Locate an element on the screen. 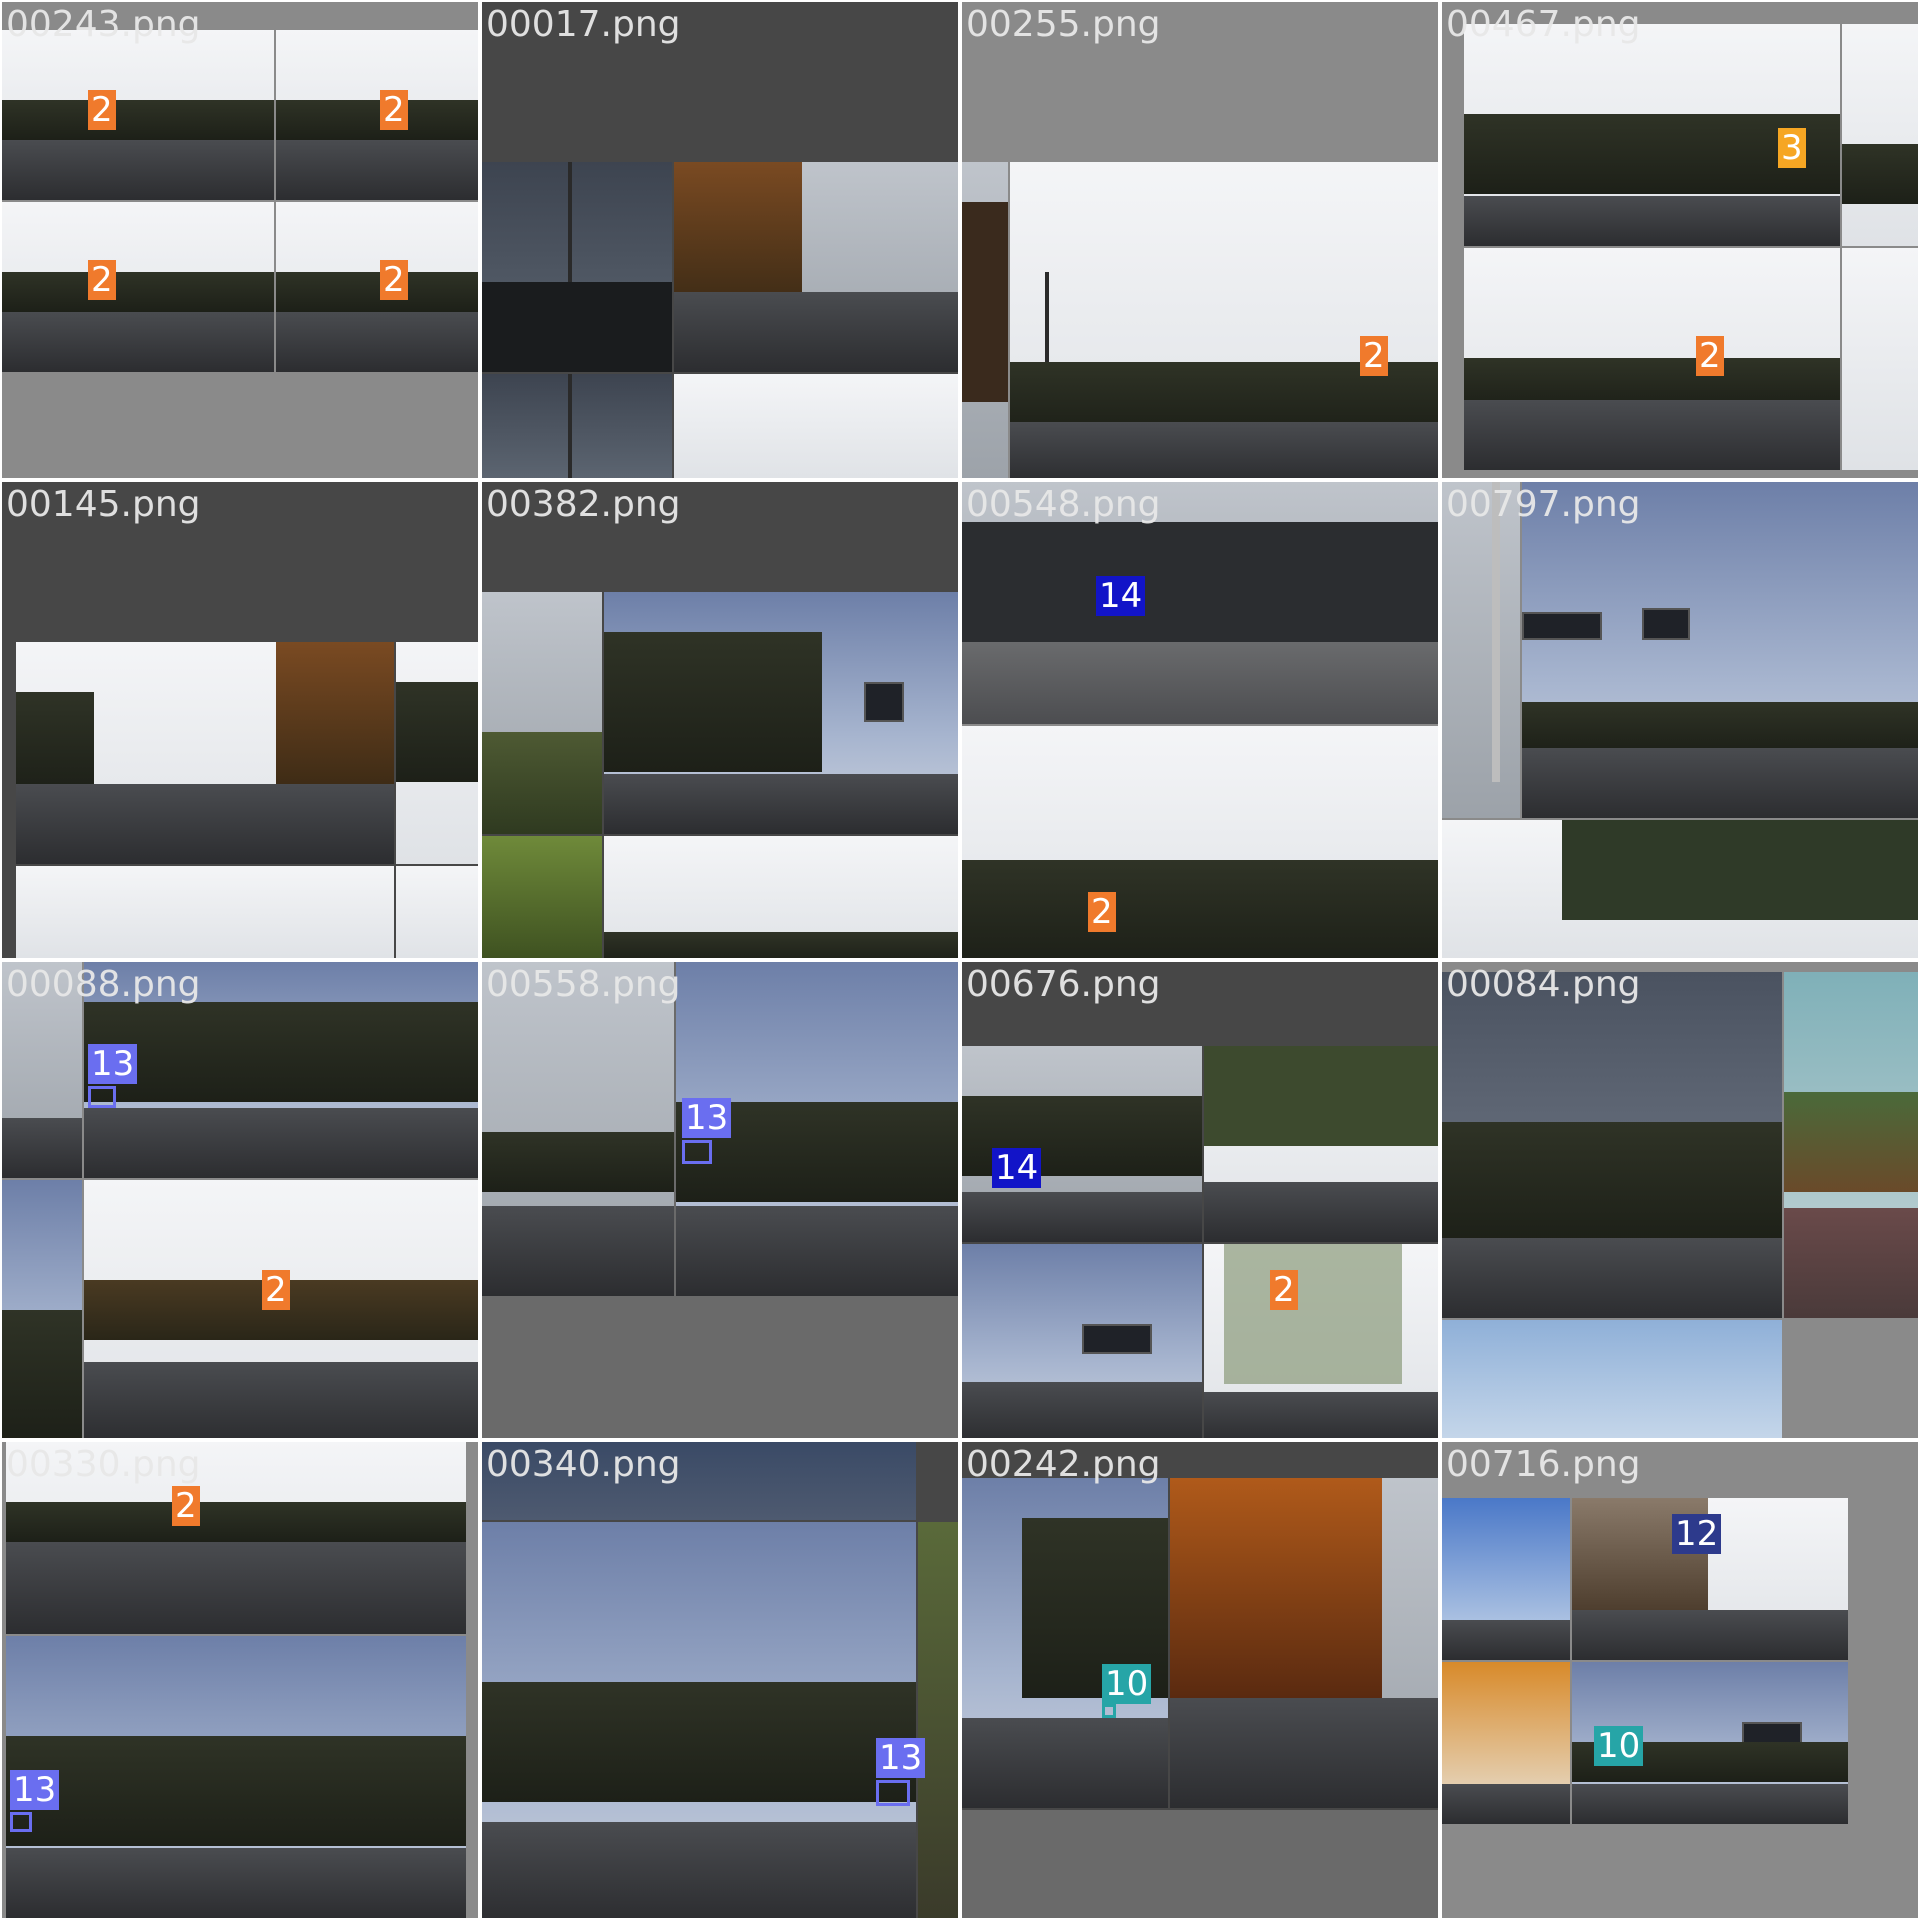  tile-00243: 00243.png 2 2 2 2 is located at coordinates (240, 240).